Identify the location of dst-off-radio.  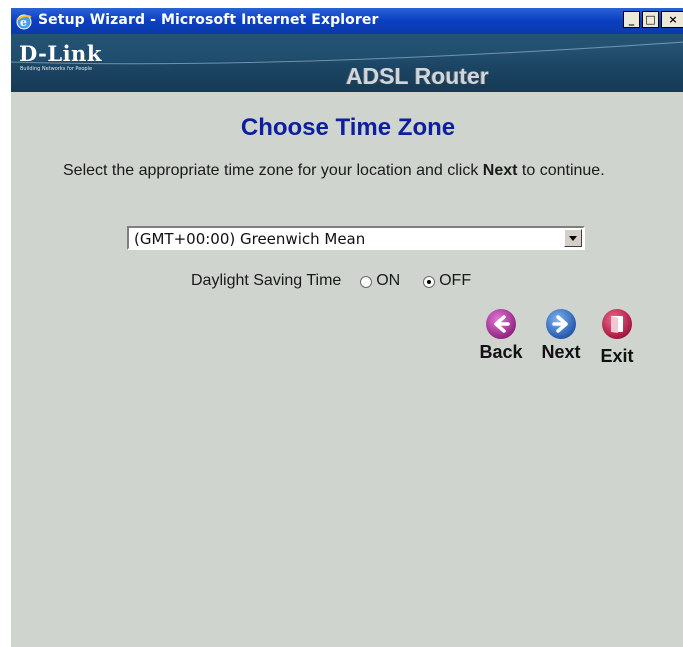
(429, 282).